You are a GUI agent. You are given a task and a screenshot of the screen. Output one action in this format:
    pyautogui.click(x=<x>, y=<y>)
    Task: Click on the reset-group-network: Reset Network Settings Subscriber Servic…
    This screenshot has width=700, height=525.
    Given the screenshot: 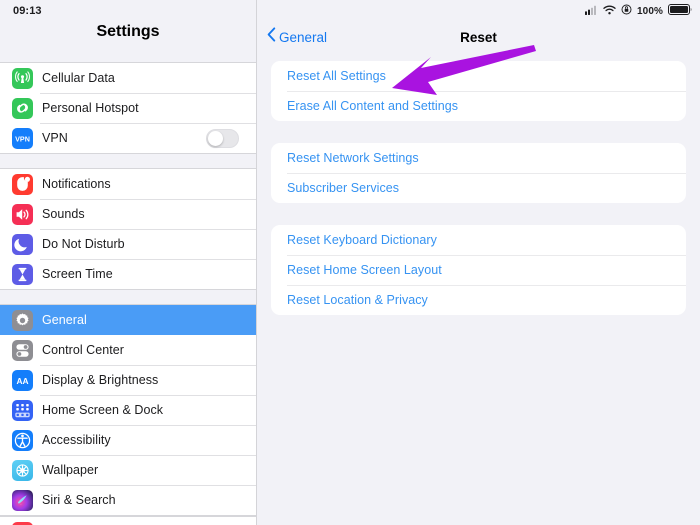 What is the action you would take?
    pyautogui.click(x=478, y=173)
    